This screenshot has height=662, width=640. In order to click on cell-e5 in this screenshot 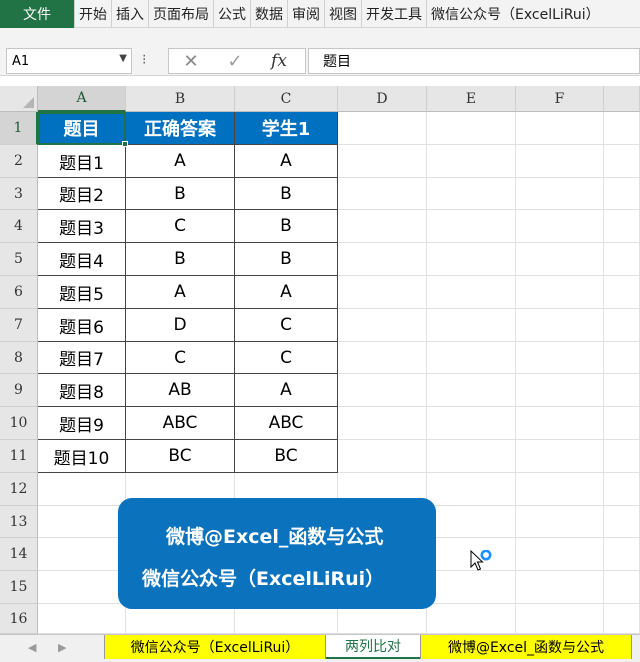, I will do `click(471, 259)`.